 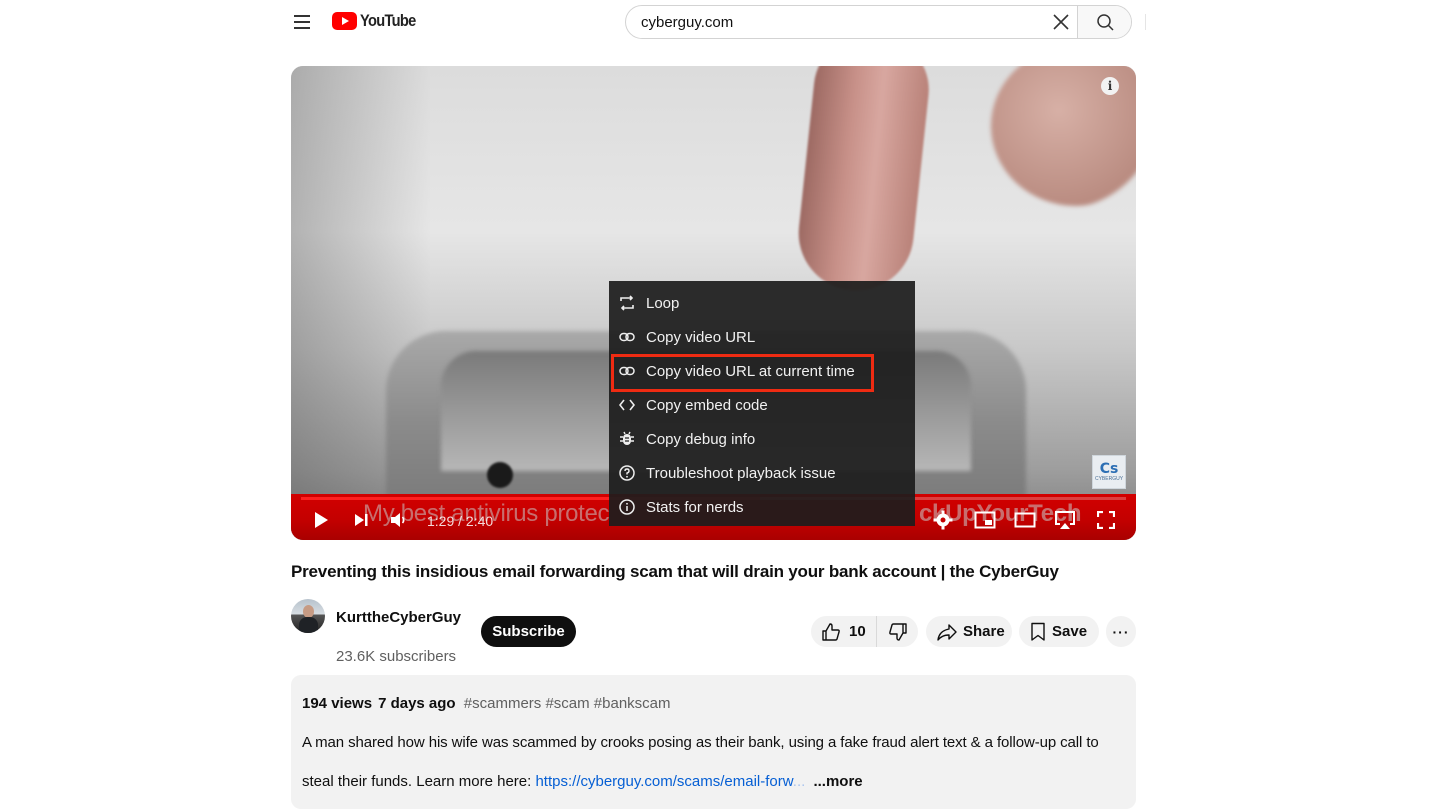 What do you see at coordinates (500, 475) in the screenshot?
I see `video-phone-port` at bounding box center [500, 475].